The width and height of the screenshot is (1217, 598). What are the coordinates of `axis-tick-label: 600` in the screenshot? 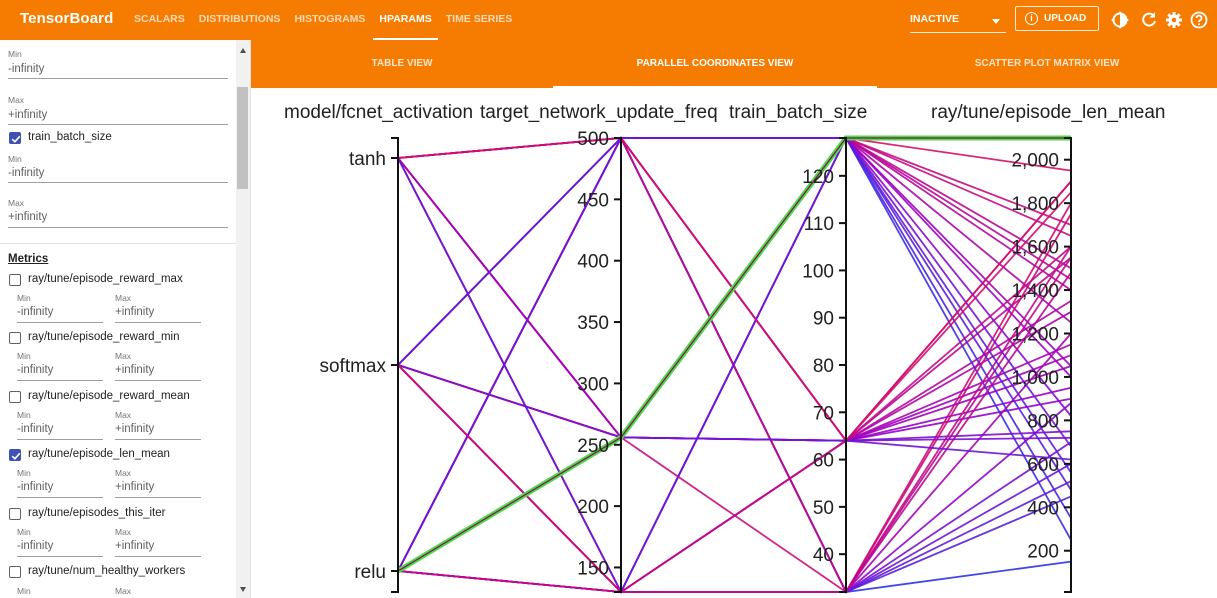 It's located at (1043, 465).